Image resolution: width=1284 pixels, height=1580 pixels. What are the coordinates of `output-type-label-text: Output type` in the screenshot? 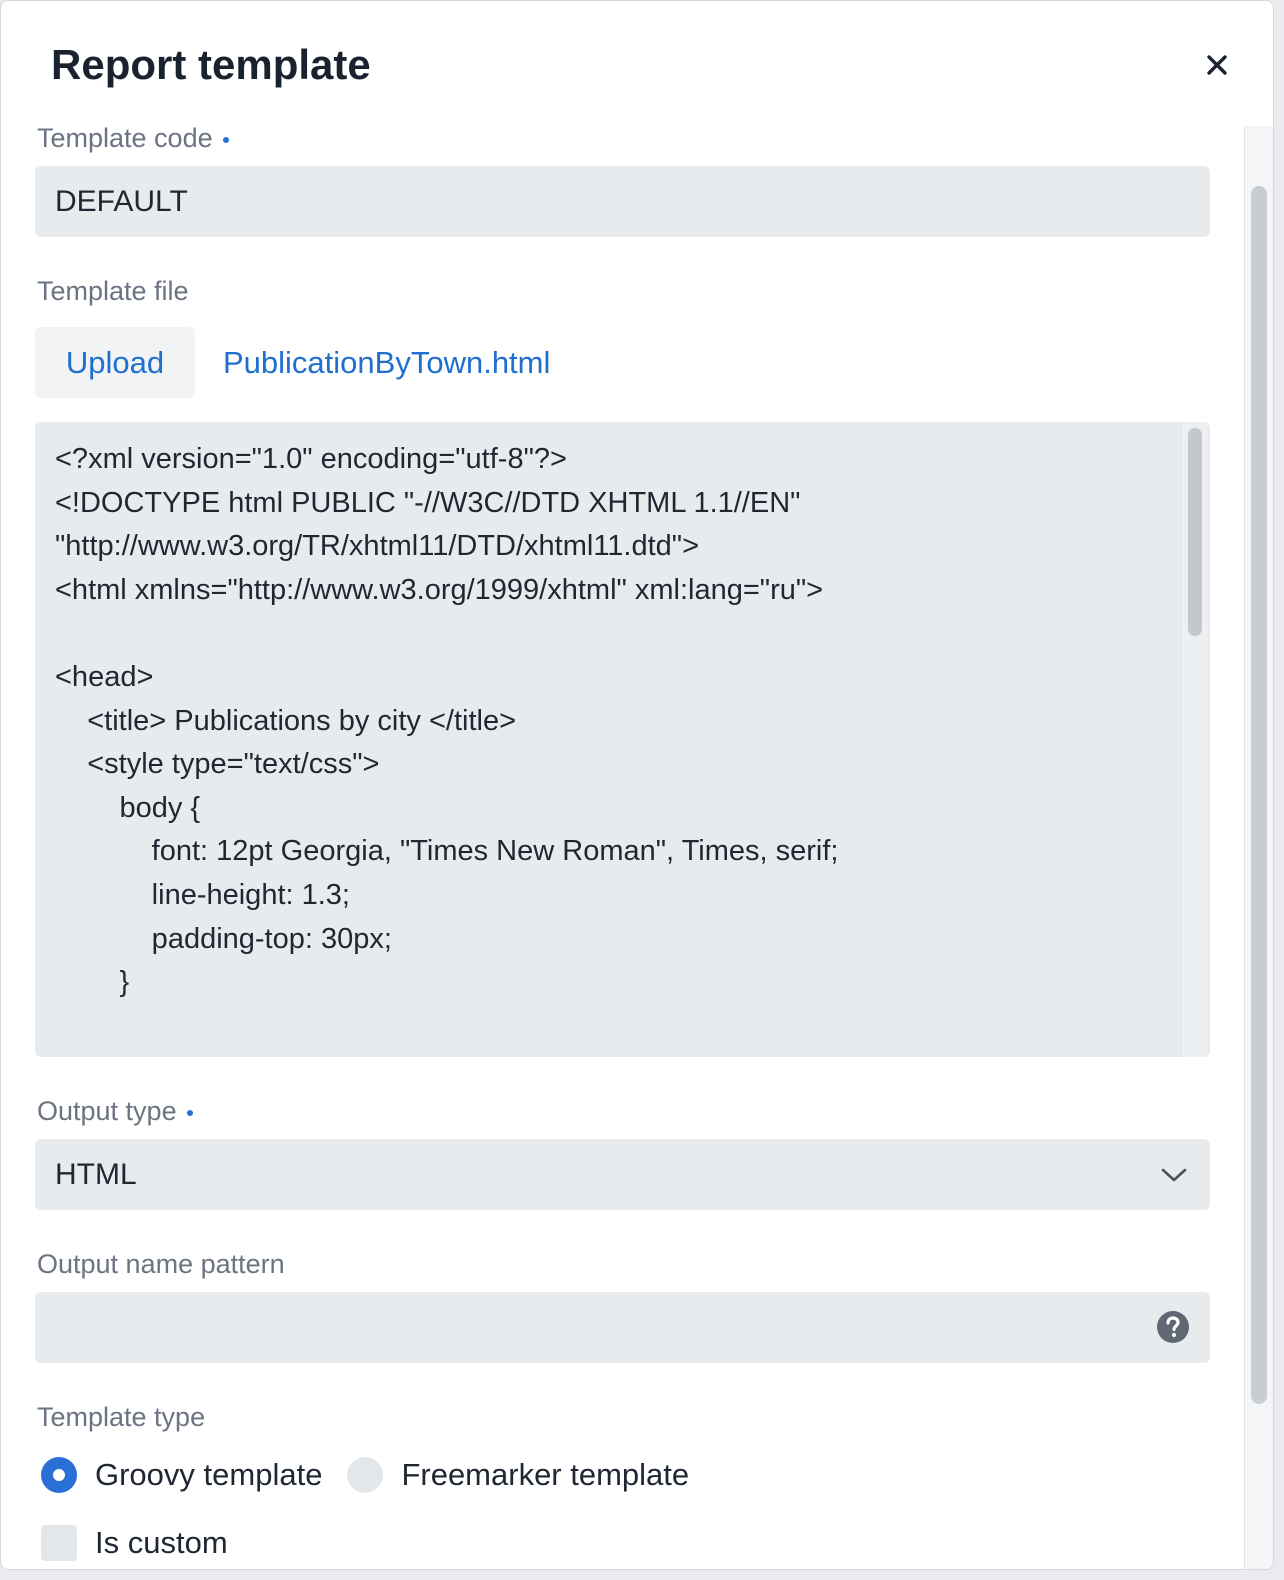 It's located at (107, 1111).